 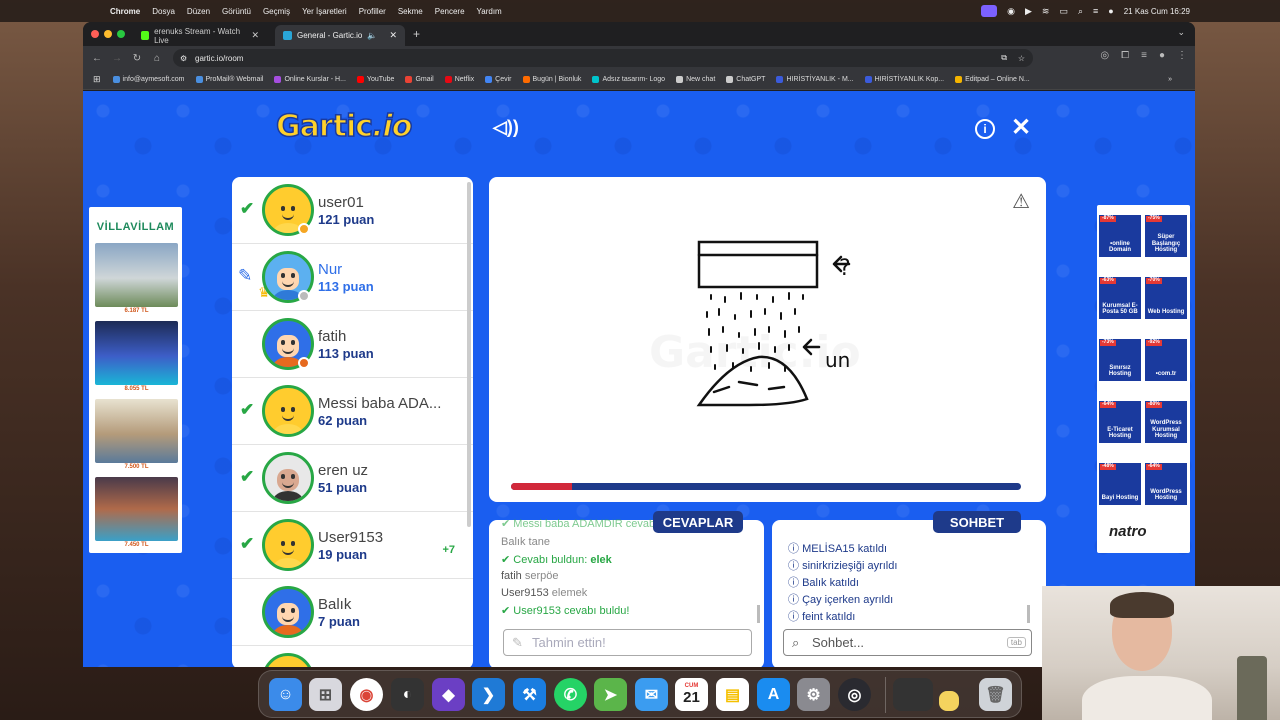 What do you see at coordinates (498, 79) in the screenshot?
I see `bookmark-item: Çevir` at bounding box center [498, 79].